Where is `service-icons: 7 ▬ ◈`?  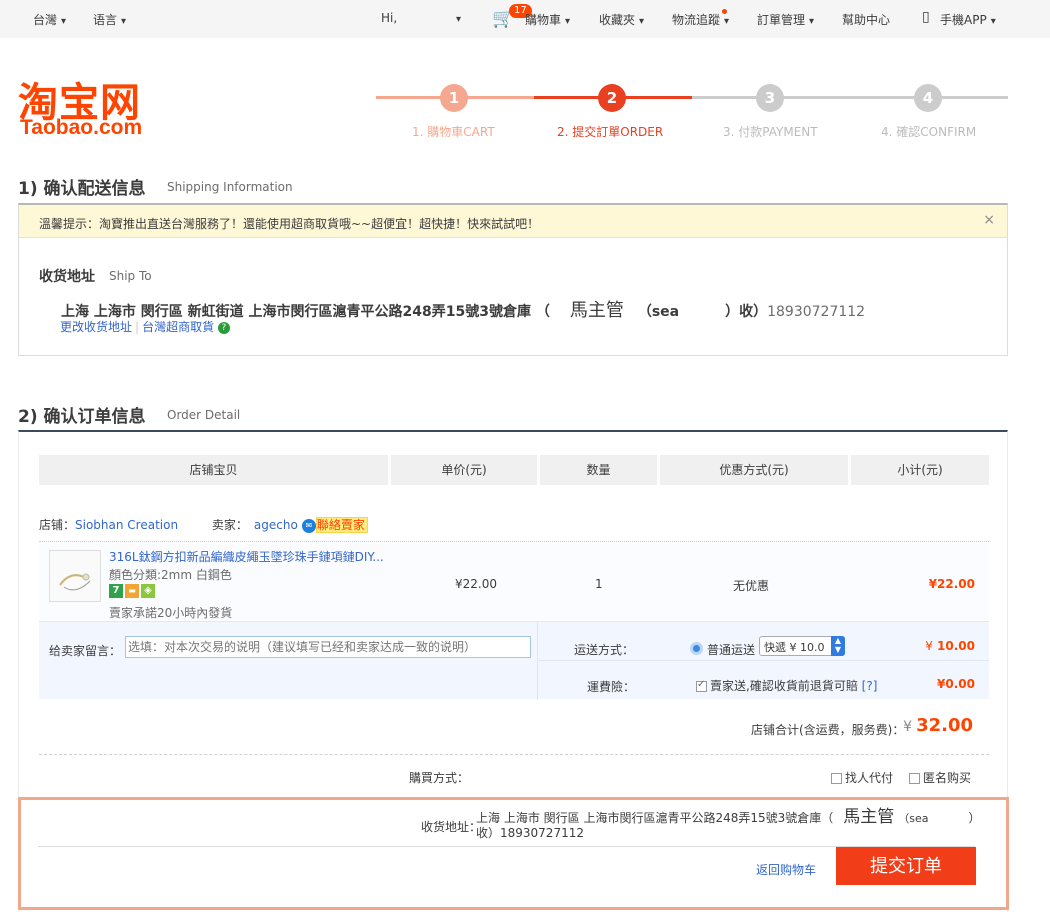
service-icons: 7 ▬ ◈ is located at coordinates (133, 590).